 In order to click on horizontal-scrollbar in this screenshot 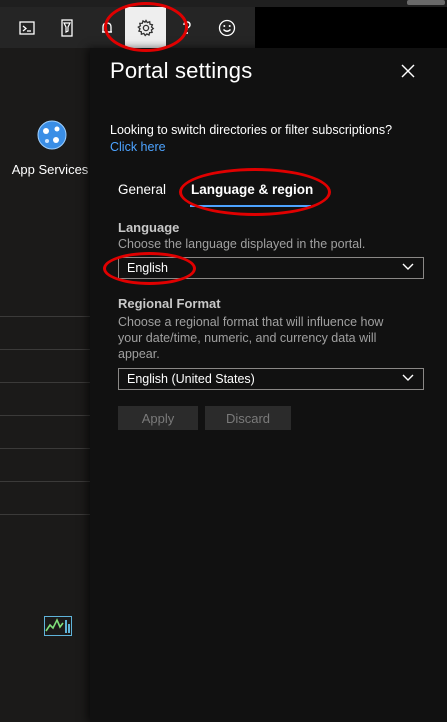, I will do `click(426, 2)`.